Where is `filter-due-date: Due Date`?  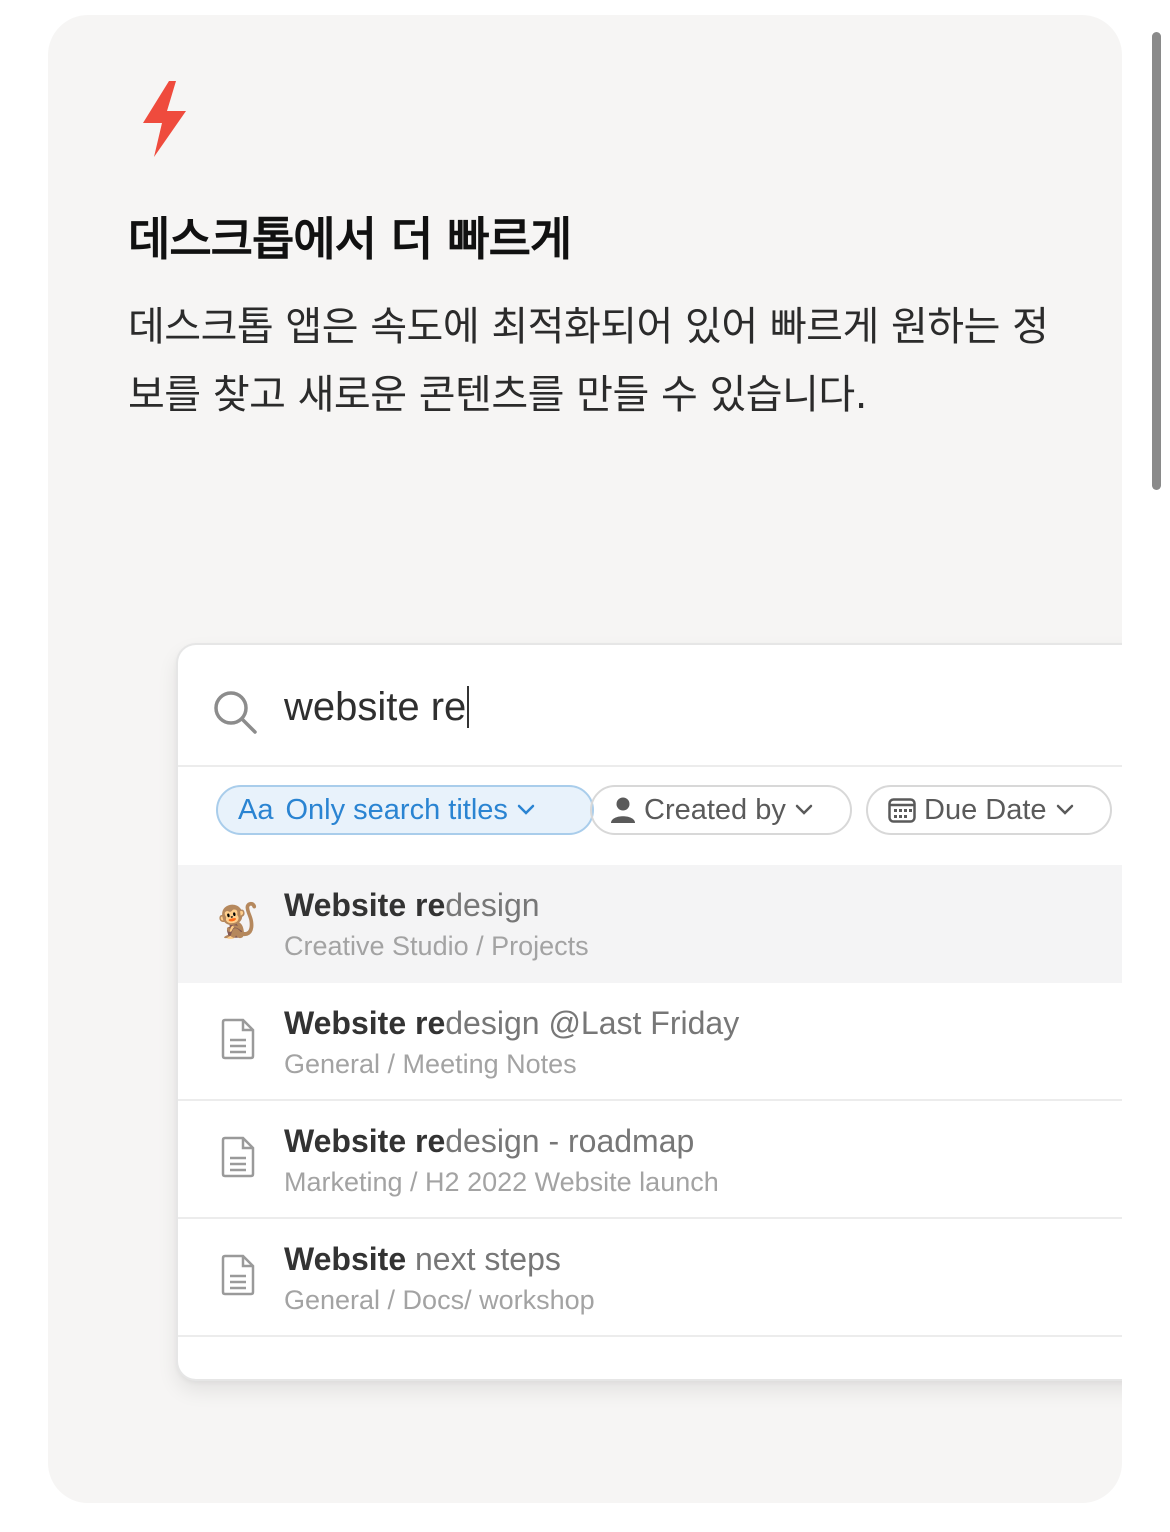
filter-due-date: Due Date is located at coordinates (989, 810).